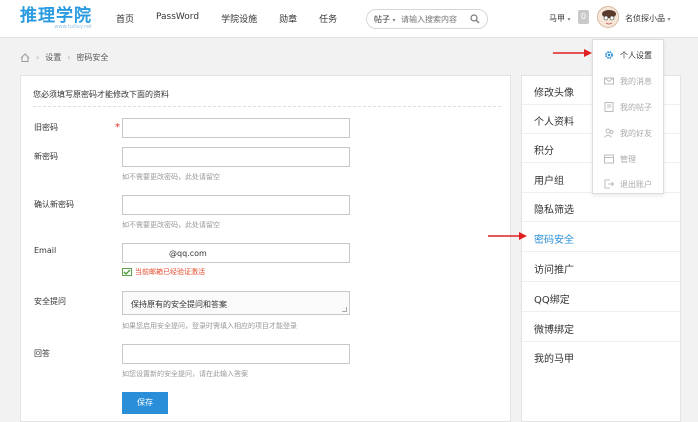 This screenshot has width=698, height=422. I want to click on side-item-password-security: 密码安全, so click(601, 237).